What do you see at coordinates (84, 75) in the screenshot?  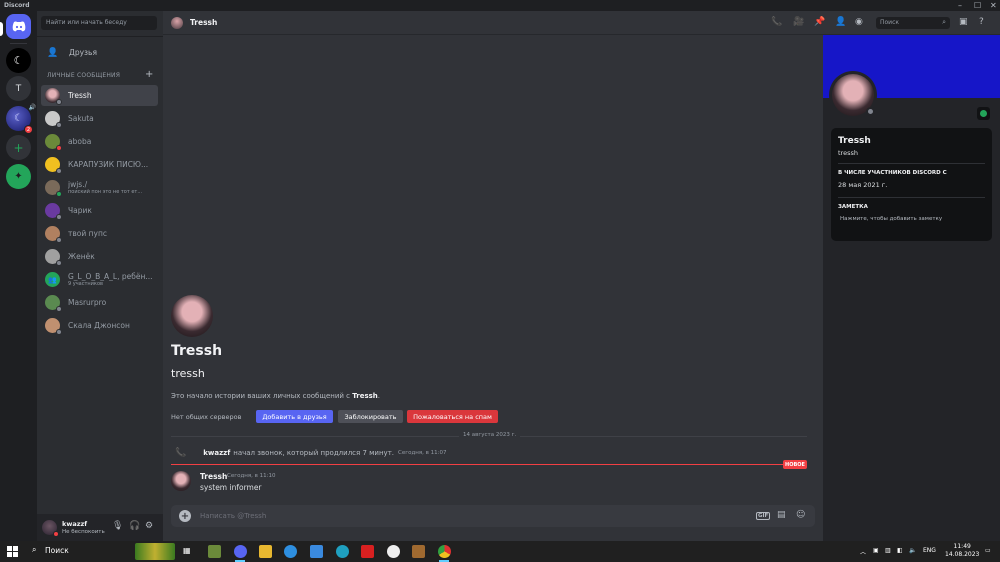 I see `dm-header: ЛИЧНЫЕ СООБЩЕНИЯ` at bounding box center [84, 75].